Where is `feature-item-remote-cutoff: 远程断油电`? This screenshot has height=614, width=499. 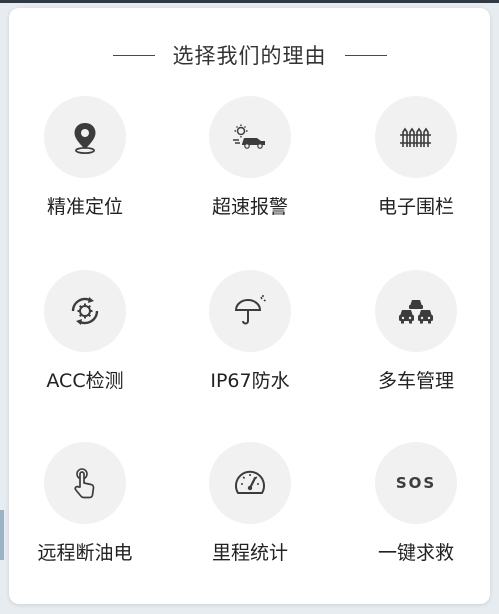
feature-item-remote-cutoff: 远程断油电 is located at coordinates (85, 507).